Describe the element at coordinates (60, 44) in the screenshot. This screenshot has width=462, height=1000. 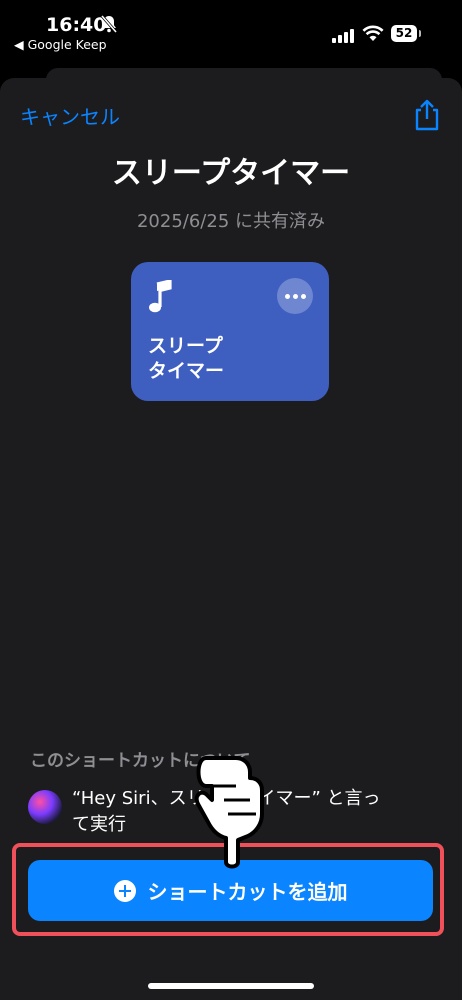
I see `back-to-app-link: ◀ Google Keep` at that location.